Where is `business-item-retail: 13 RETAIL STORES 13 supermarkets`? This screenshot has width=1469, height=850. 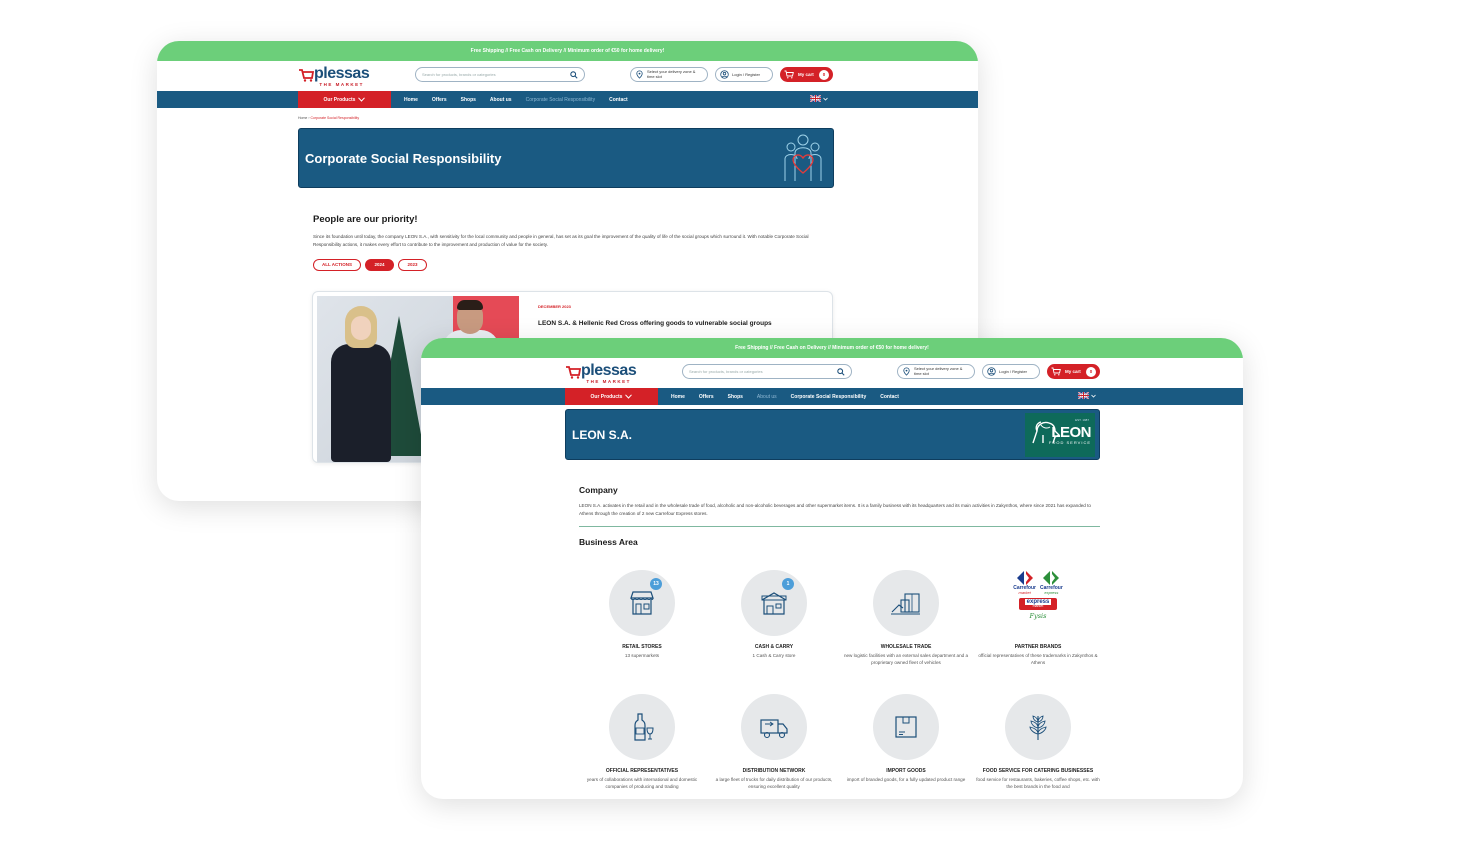
business-item-retail: 13 RETAIL STORES 13 supermarkets is located at coordinates (642, 614).